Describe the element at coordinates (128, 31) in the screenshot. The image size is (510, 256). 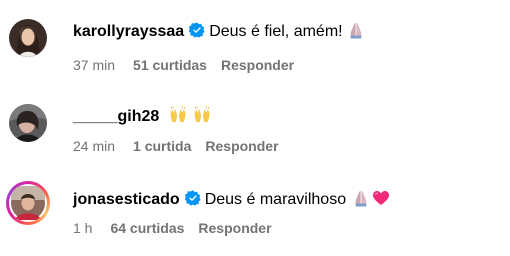
I see `username: karollyrayssaa` at that location.